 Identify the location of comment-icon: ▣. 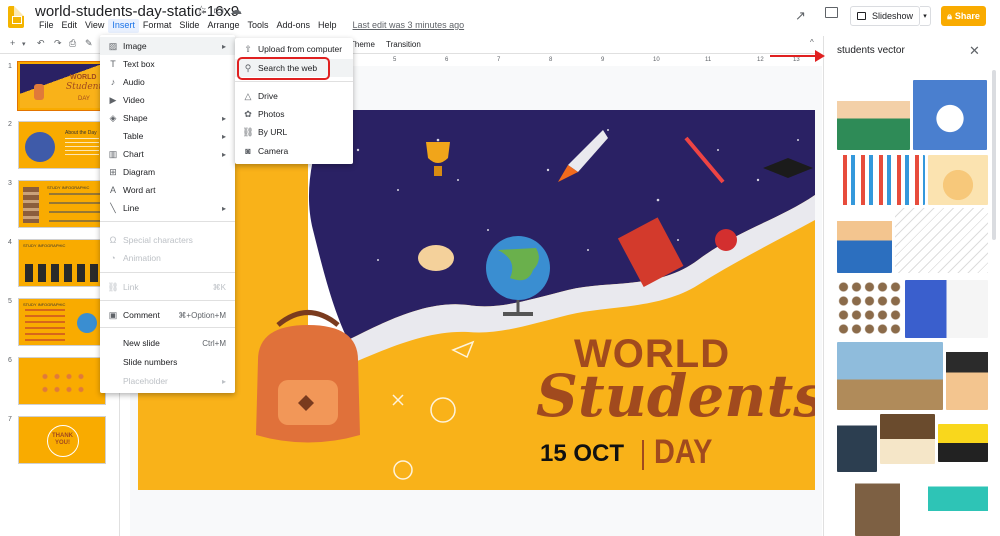
(113, 314).